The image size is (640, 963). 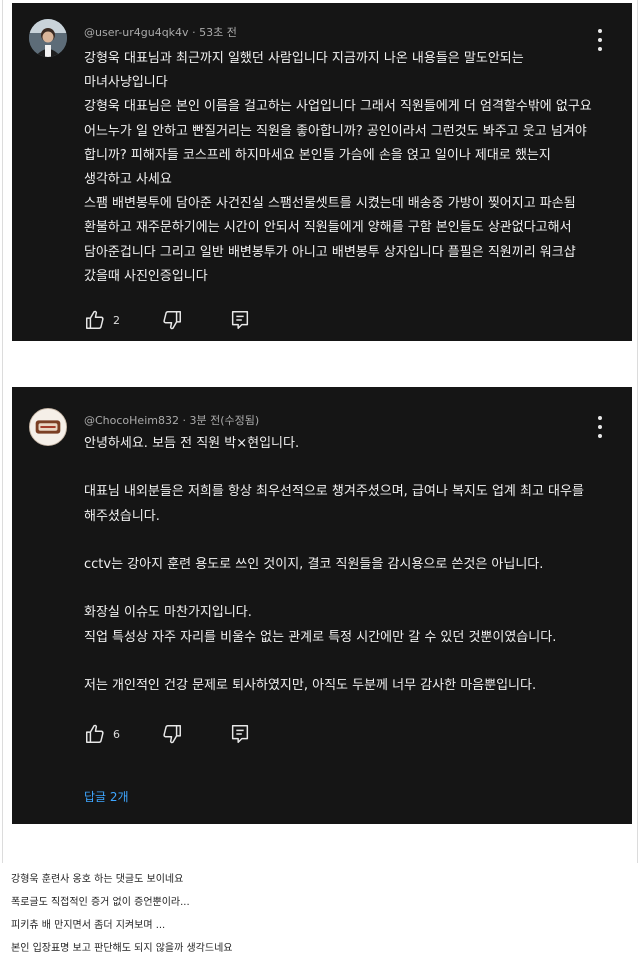 I want to click on like-button: 2, so click(x=122, y=320).